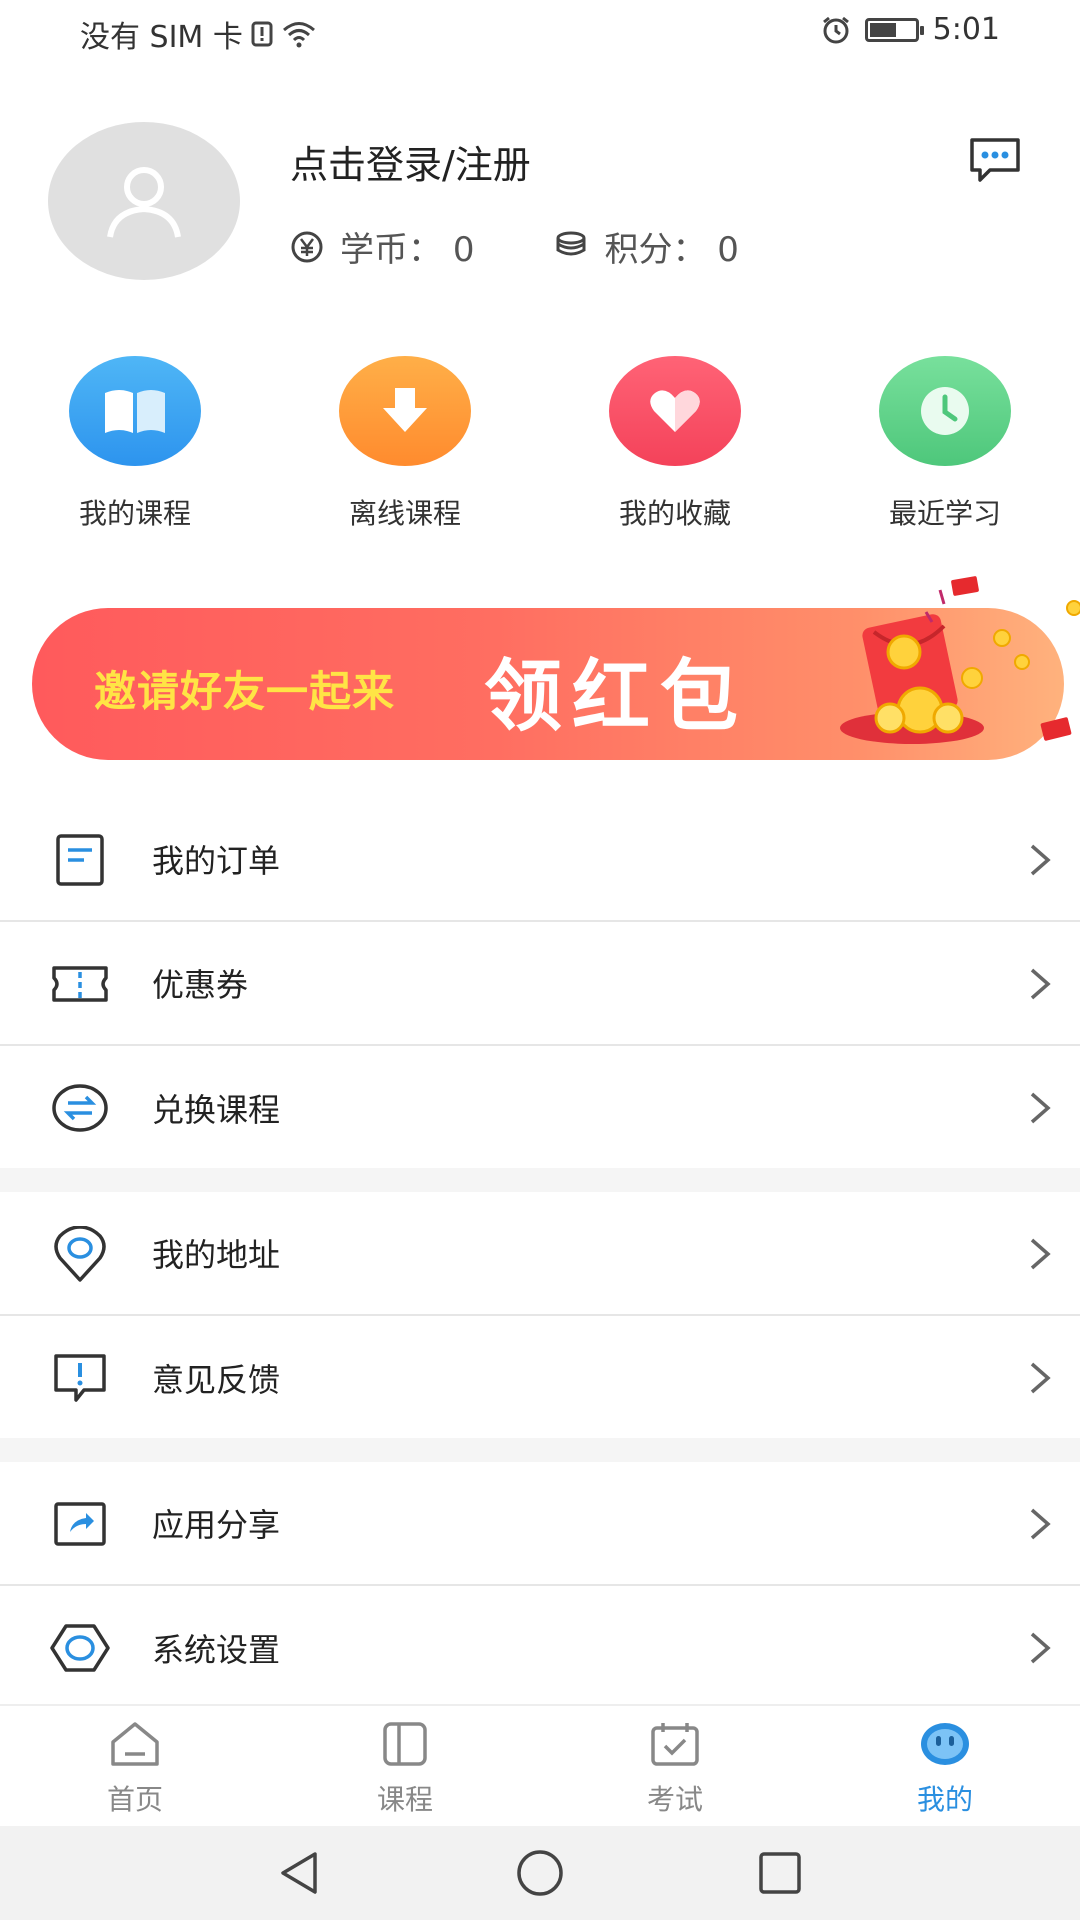 This screenshot has height=1920, width=1080. I want to click on status-bar: 没有 SIM 卡 5:01, so click(540, 30).